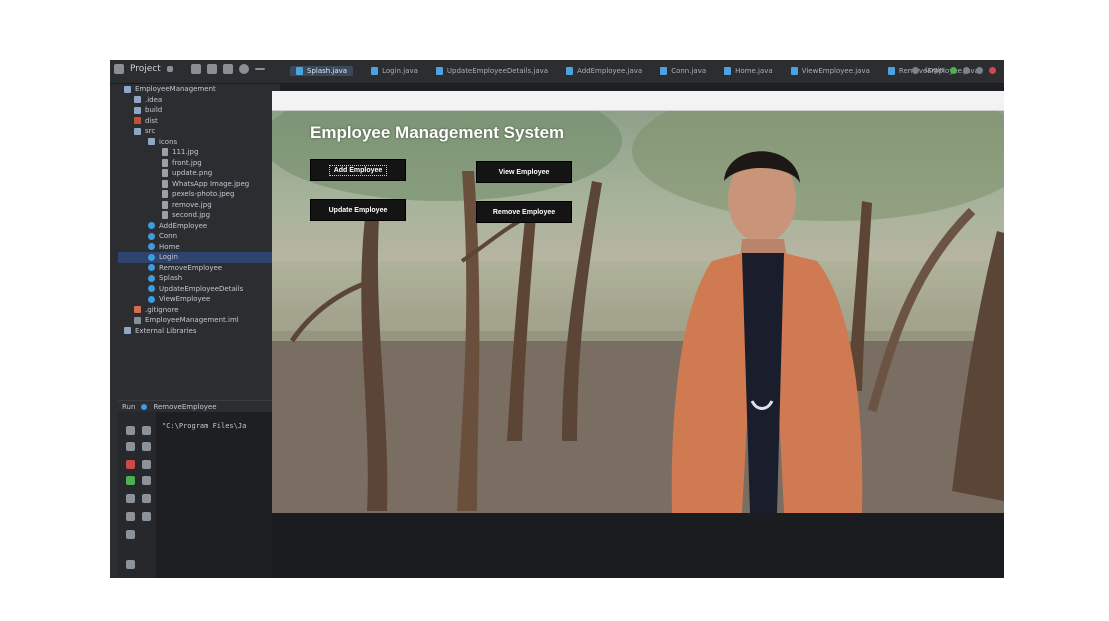 The image size is (1109, 621). I want to click on run-tab: RemoveEmployee, so click(184, 407).